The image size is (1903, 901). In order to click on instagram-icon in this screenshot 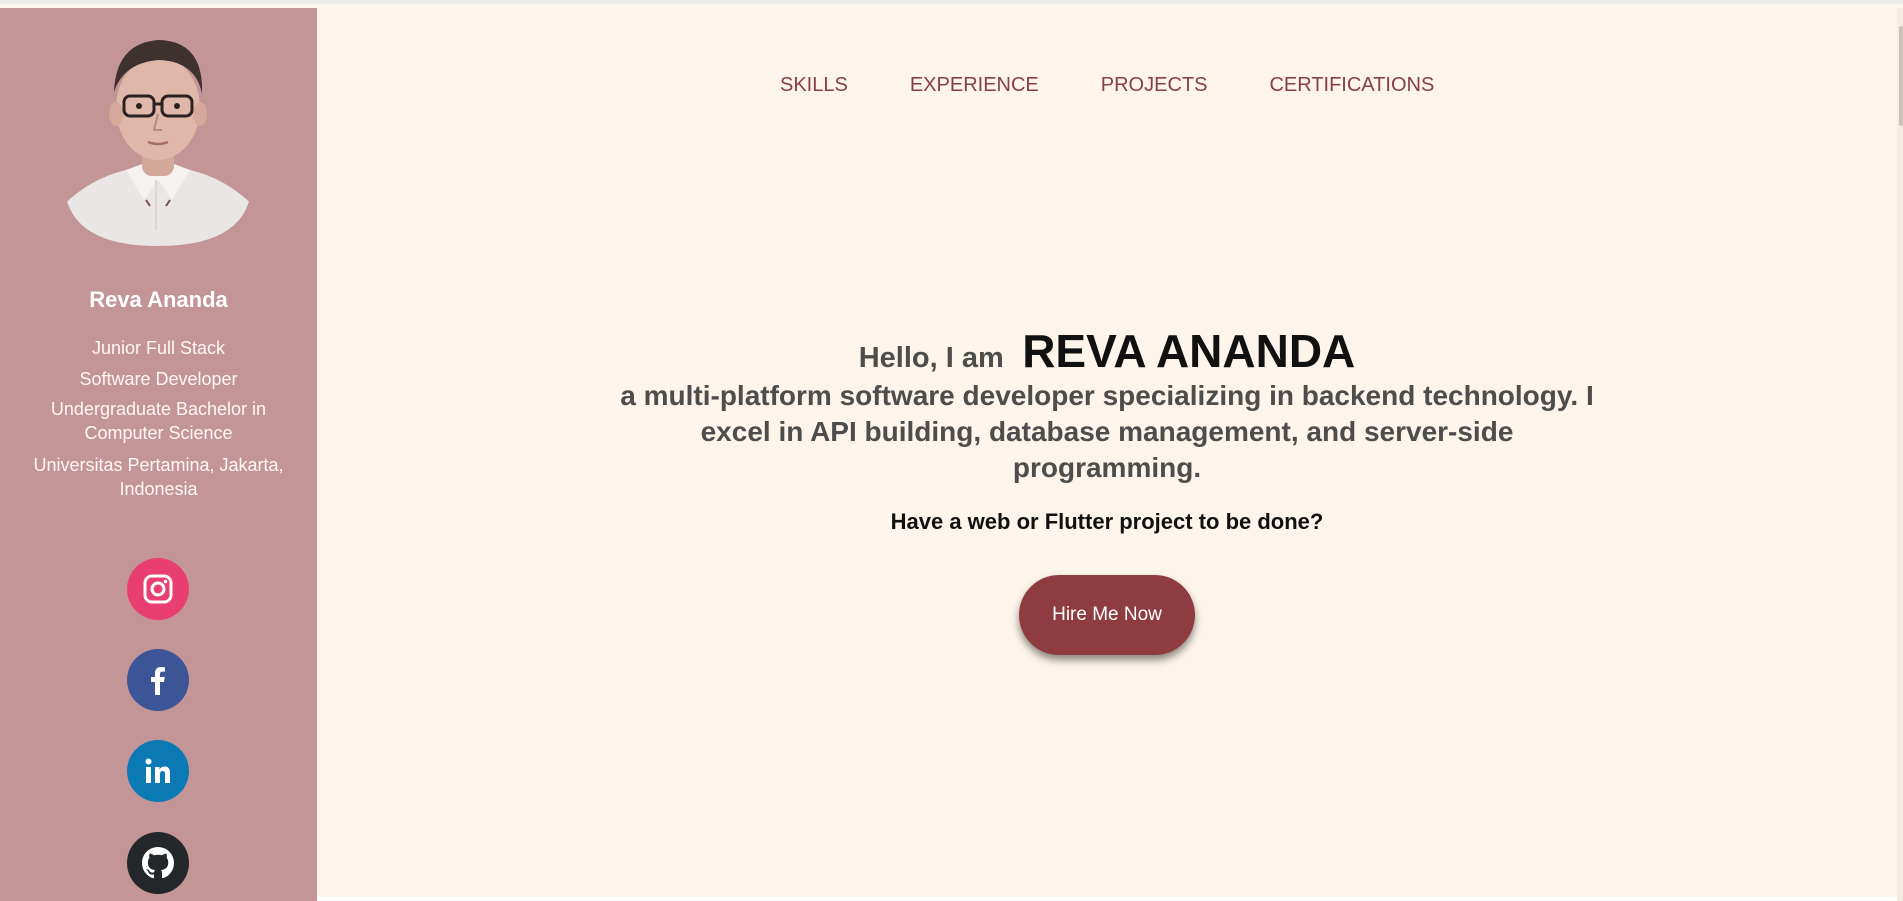, I will do `click(158, 589)`.